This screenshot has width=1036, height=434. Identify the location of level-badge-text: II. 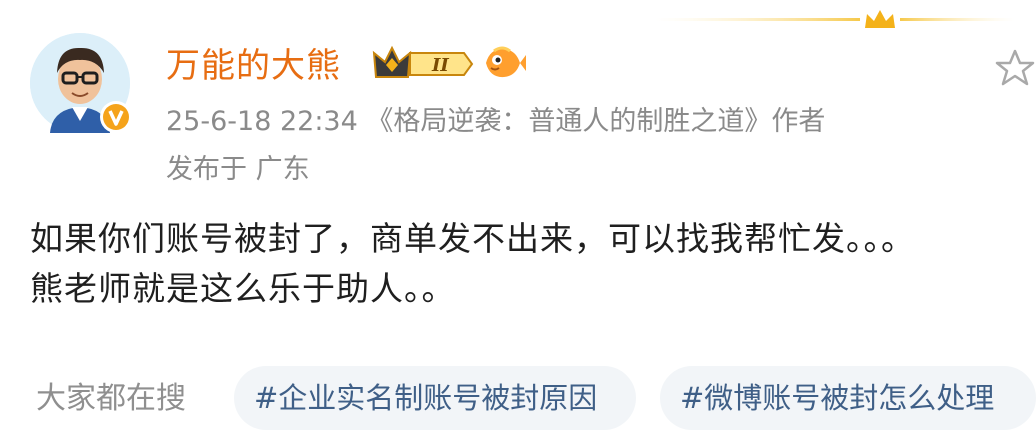
(440, 65).